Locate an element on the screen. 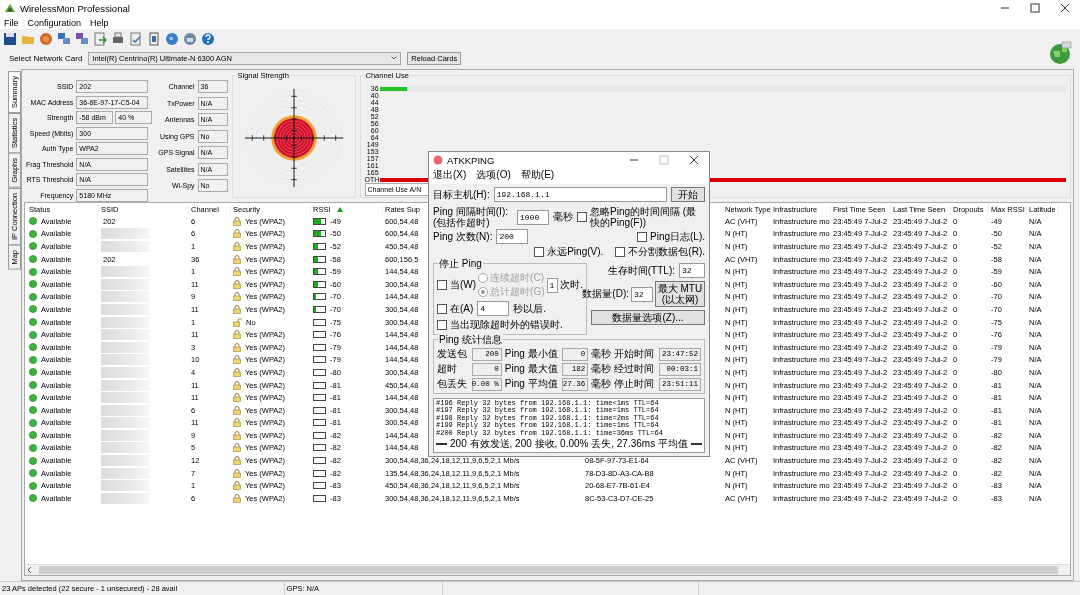 This screenshot has height=595, width=1080. stat-label: 发送包 is located at coordinates (452, 354).